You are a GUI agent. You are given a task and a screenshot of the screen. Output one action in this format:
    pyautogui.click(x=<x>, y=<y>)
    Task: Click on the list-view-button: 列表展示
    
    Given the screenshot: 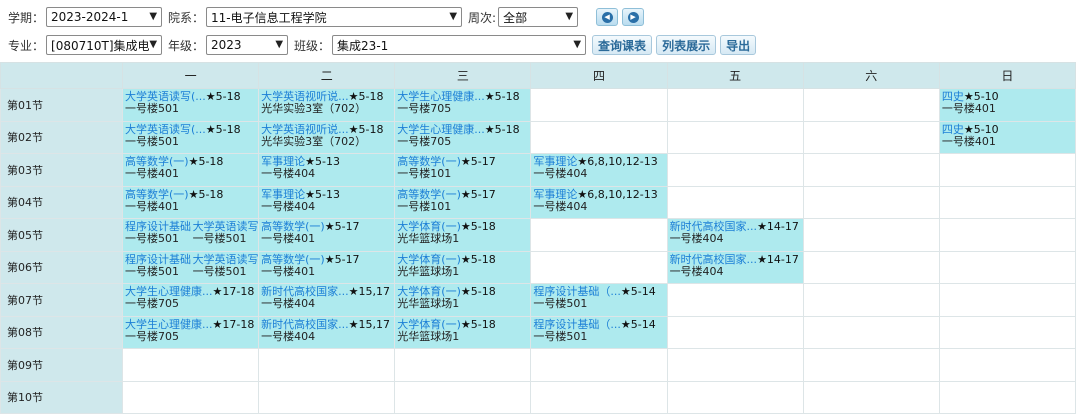 What is the action you would take?
    pyautogui.click(x=686, y=45)
    